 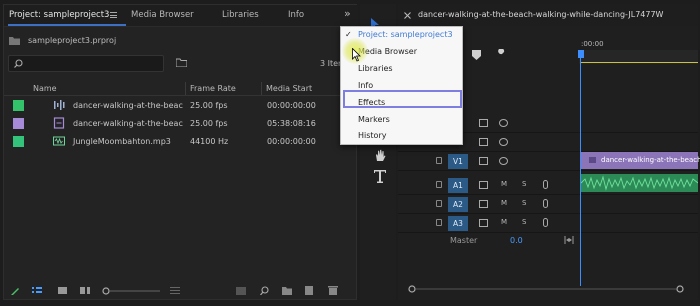 What do you see at coordinates (464, 240) in the screenshot?
I see `master-track-label: Master` at bounding box center [464, 240].